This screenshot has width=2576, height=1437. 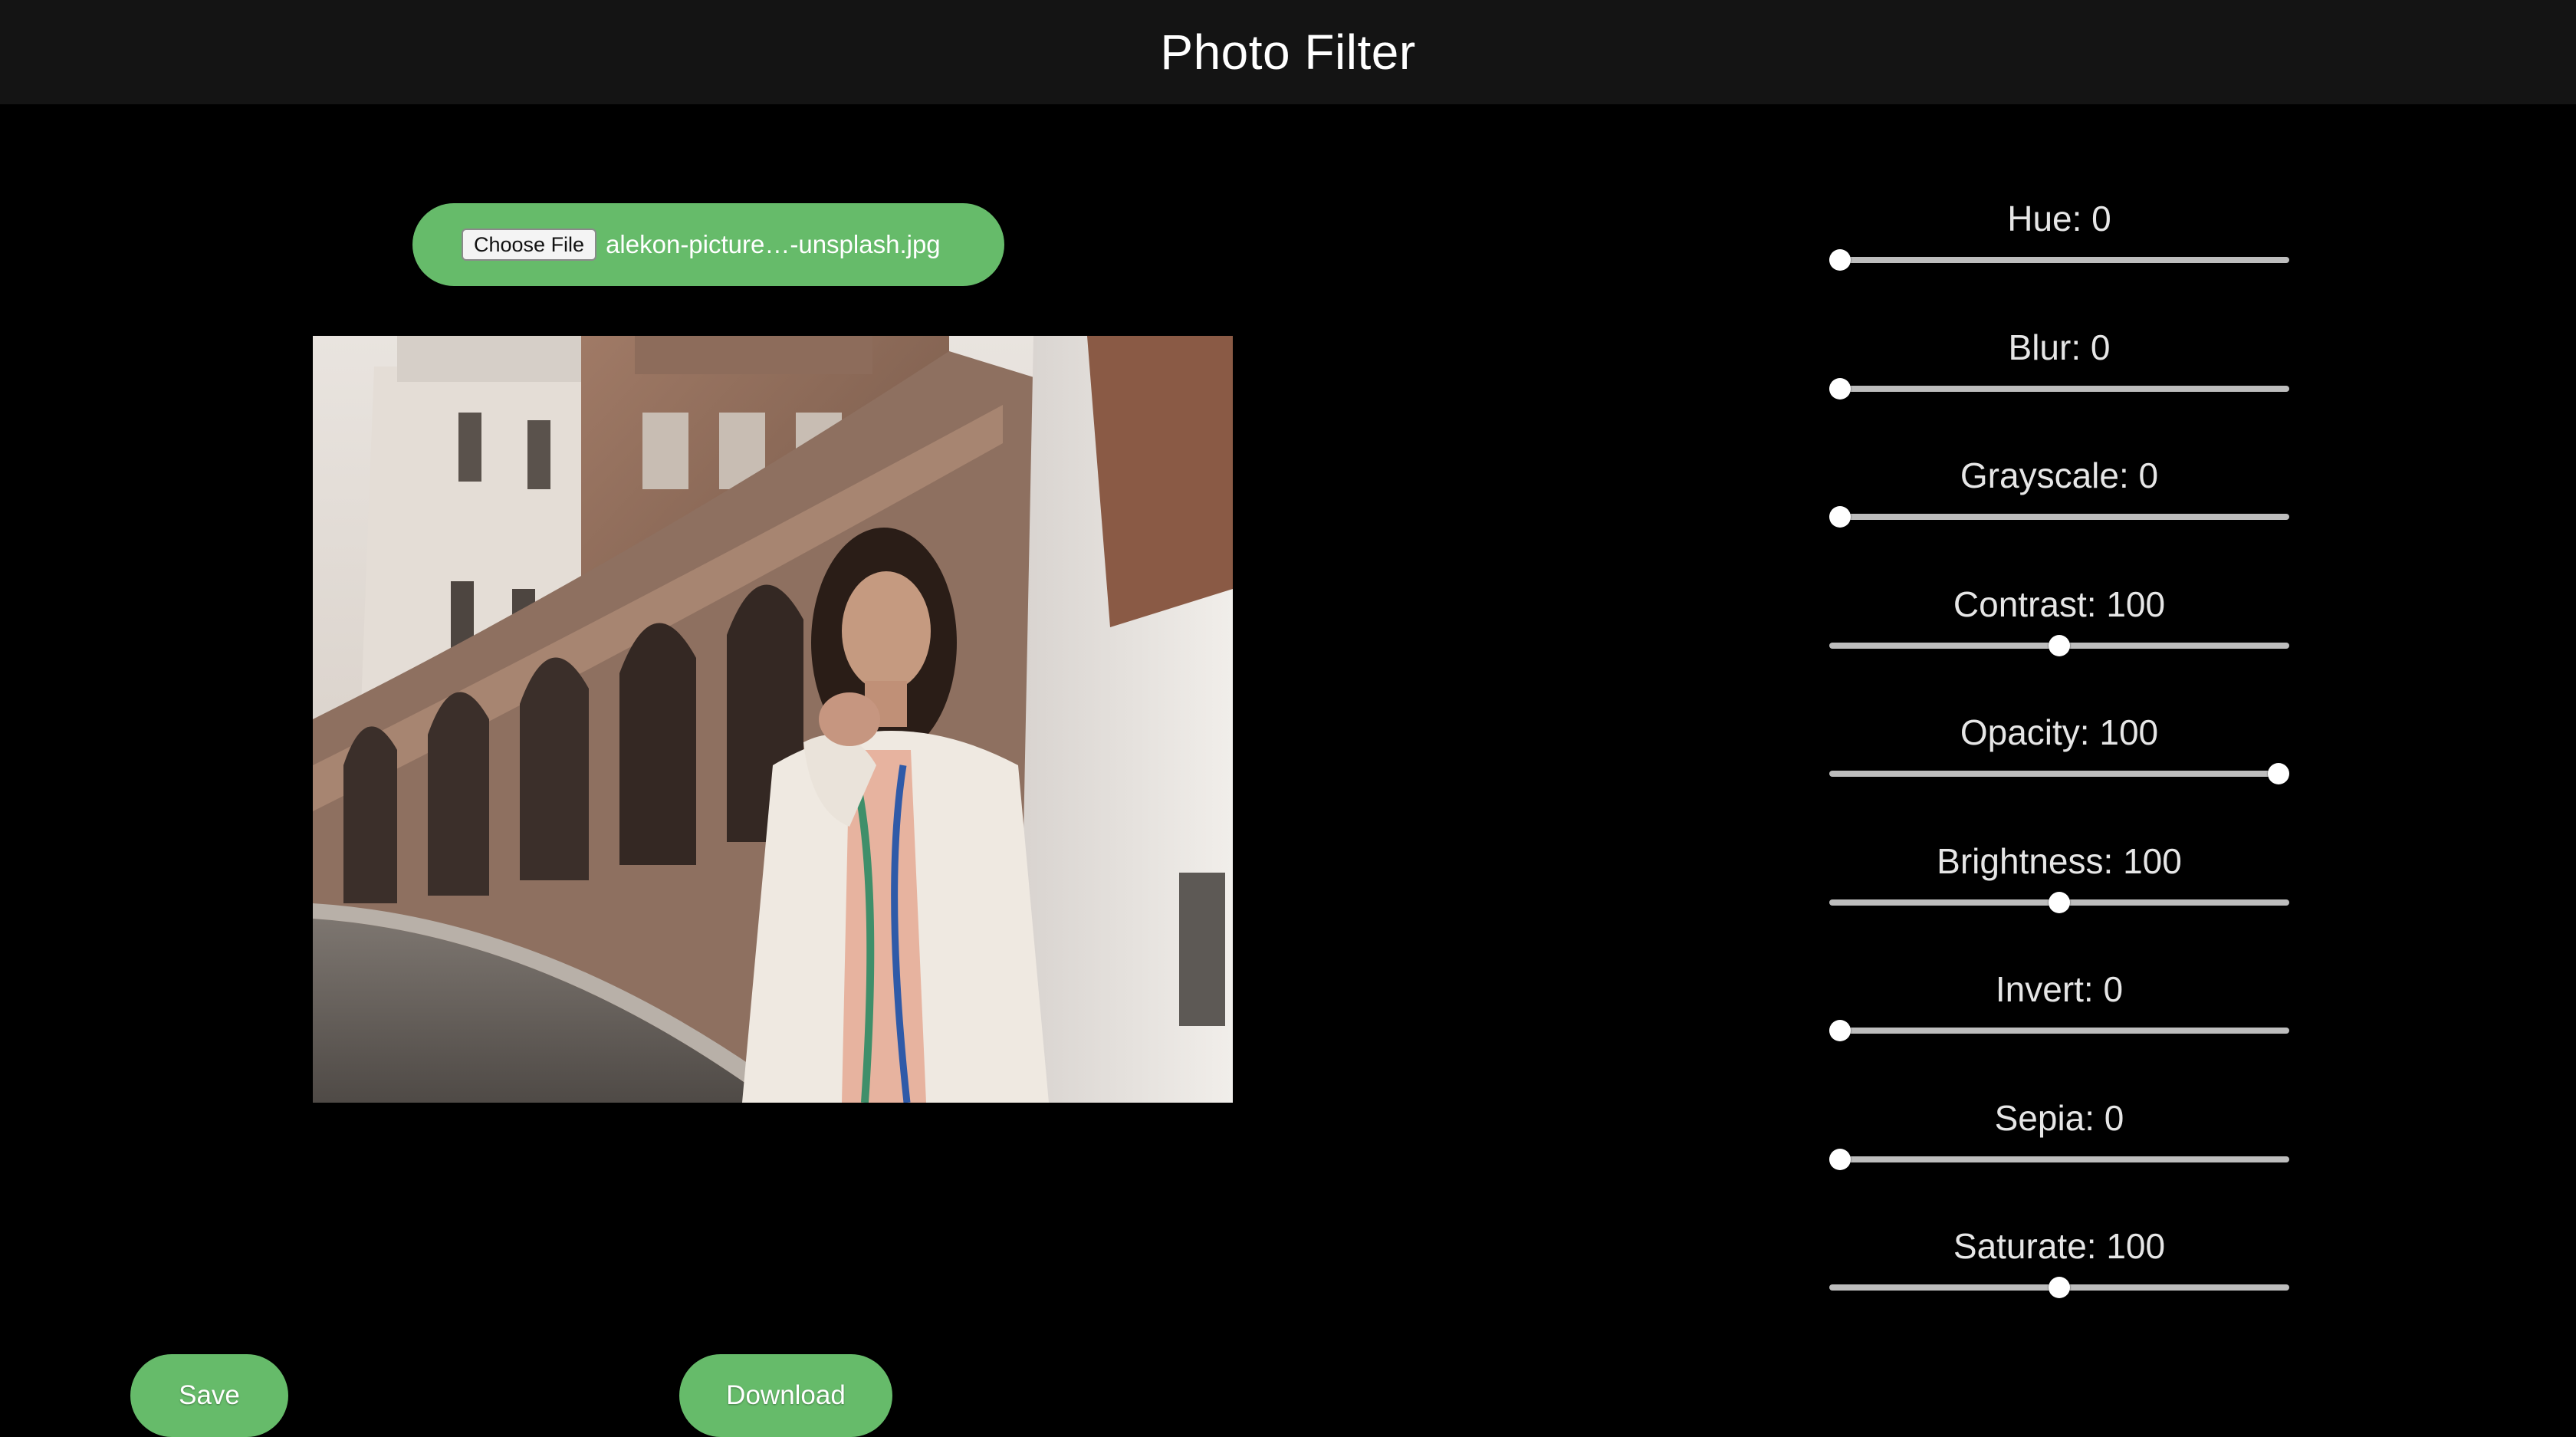 I want to click on filter-slider-group: Opacity: 100, so click(x=2059, y=758).